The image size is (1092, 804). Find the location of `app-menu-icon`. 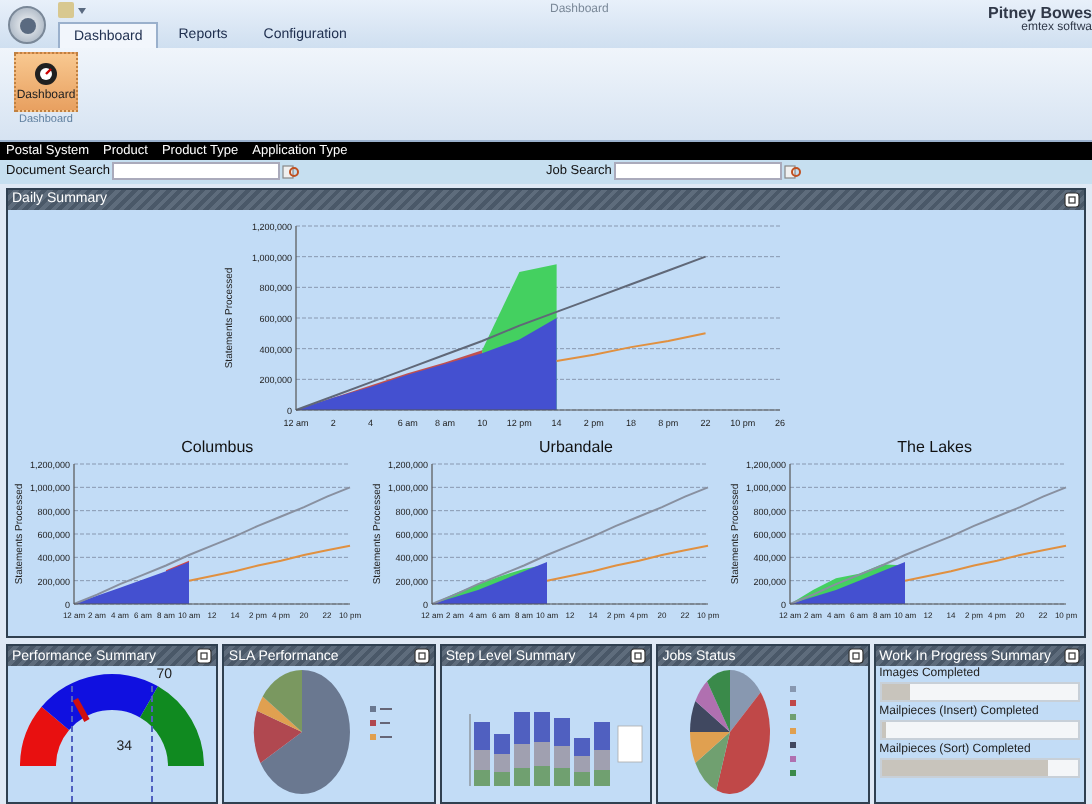

app-menu-icon is located at coordinates (27, 25).